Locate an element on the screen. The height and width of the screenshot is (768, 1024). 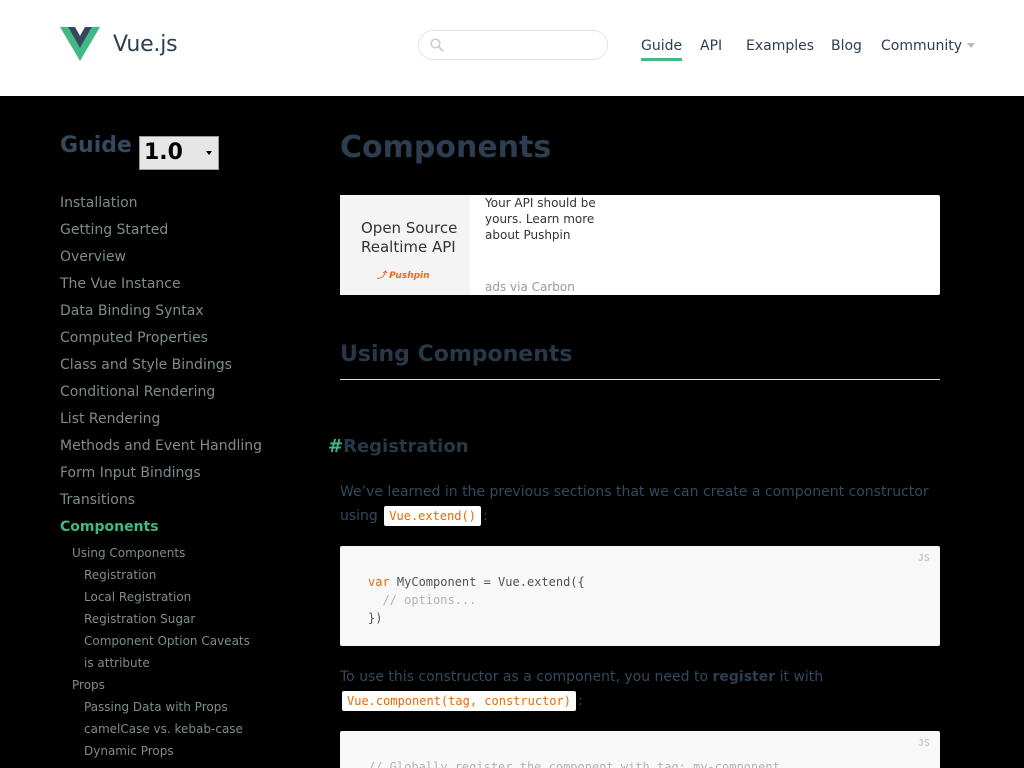
ad-image: Open Source Realtime API ⤴ Pushpin is located at coordinates (405, 245).